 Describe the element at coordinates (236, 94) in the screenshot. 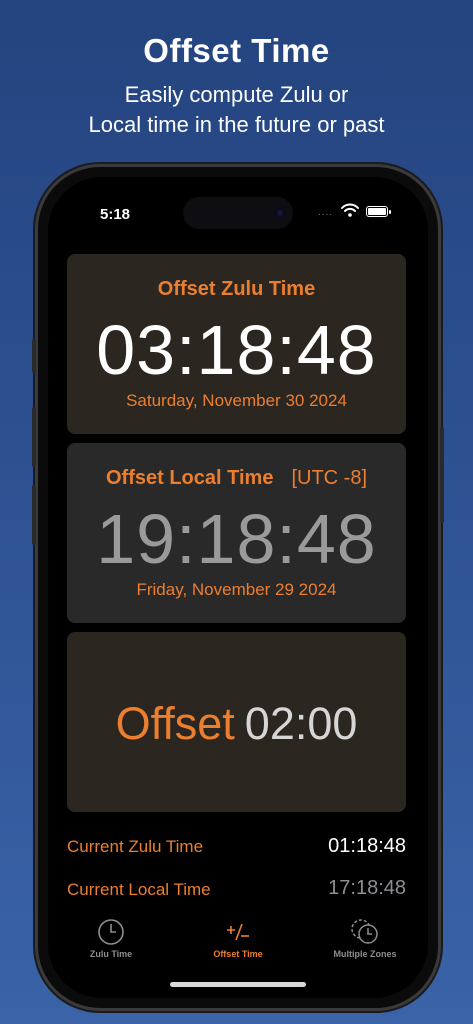

I see `promo-subtitle-line-1: Easily compute Zulu or` at that location.